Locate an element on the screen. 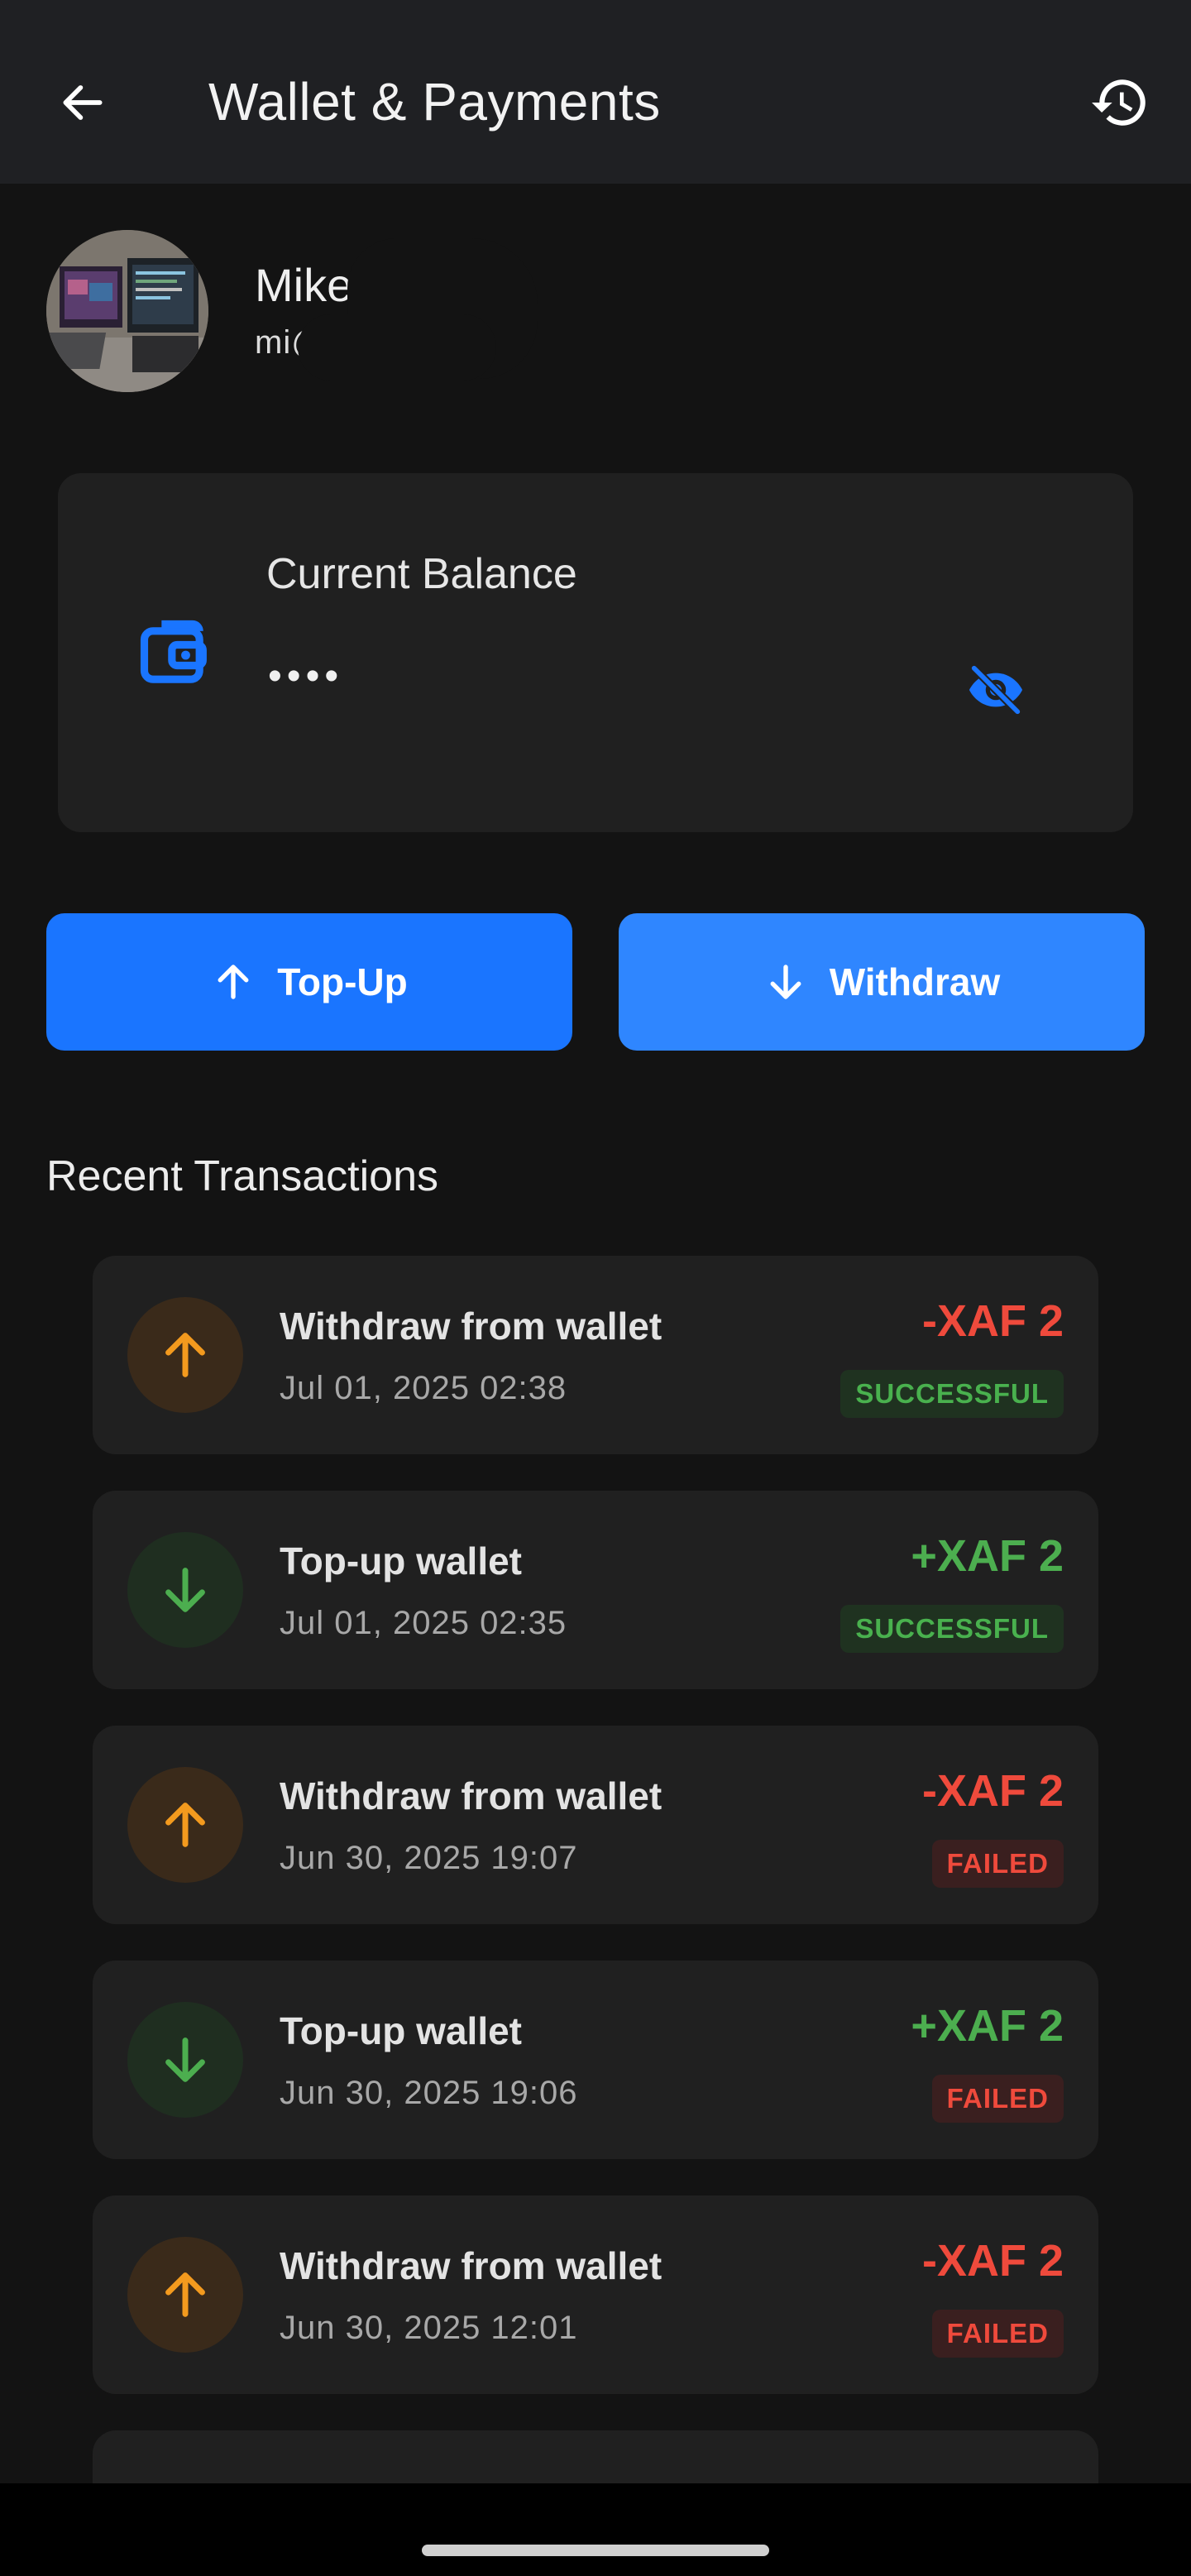 This screenshot has height=2576, width=1191. profile-name: Mike is located at coordinates (304, 285).